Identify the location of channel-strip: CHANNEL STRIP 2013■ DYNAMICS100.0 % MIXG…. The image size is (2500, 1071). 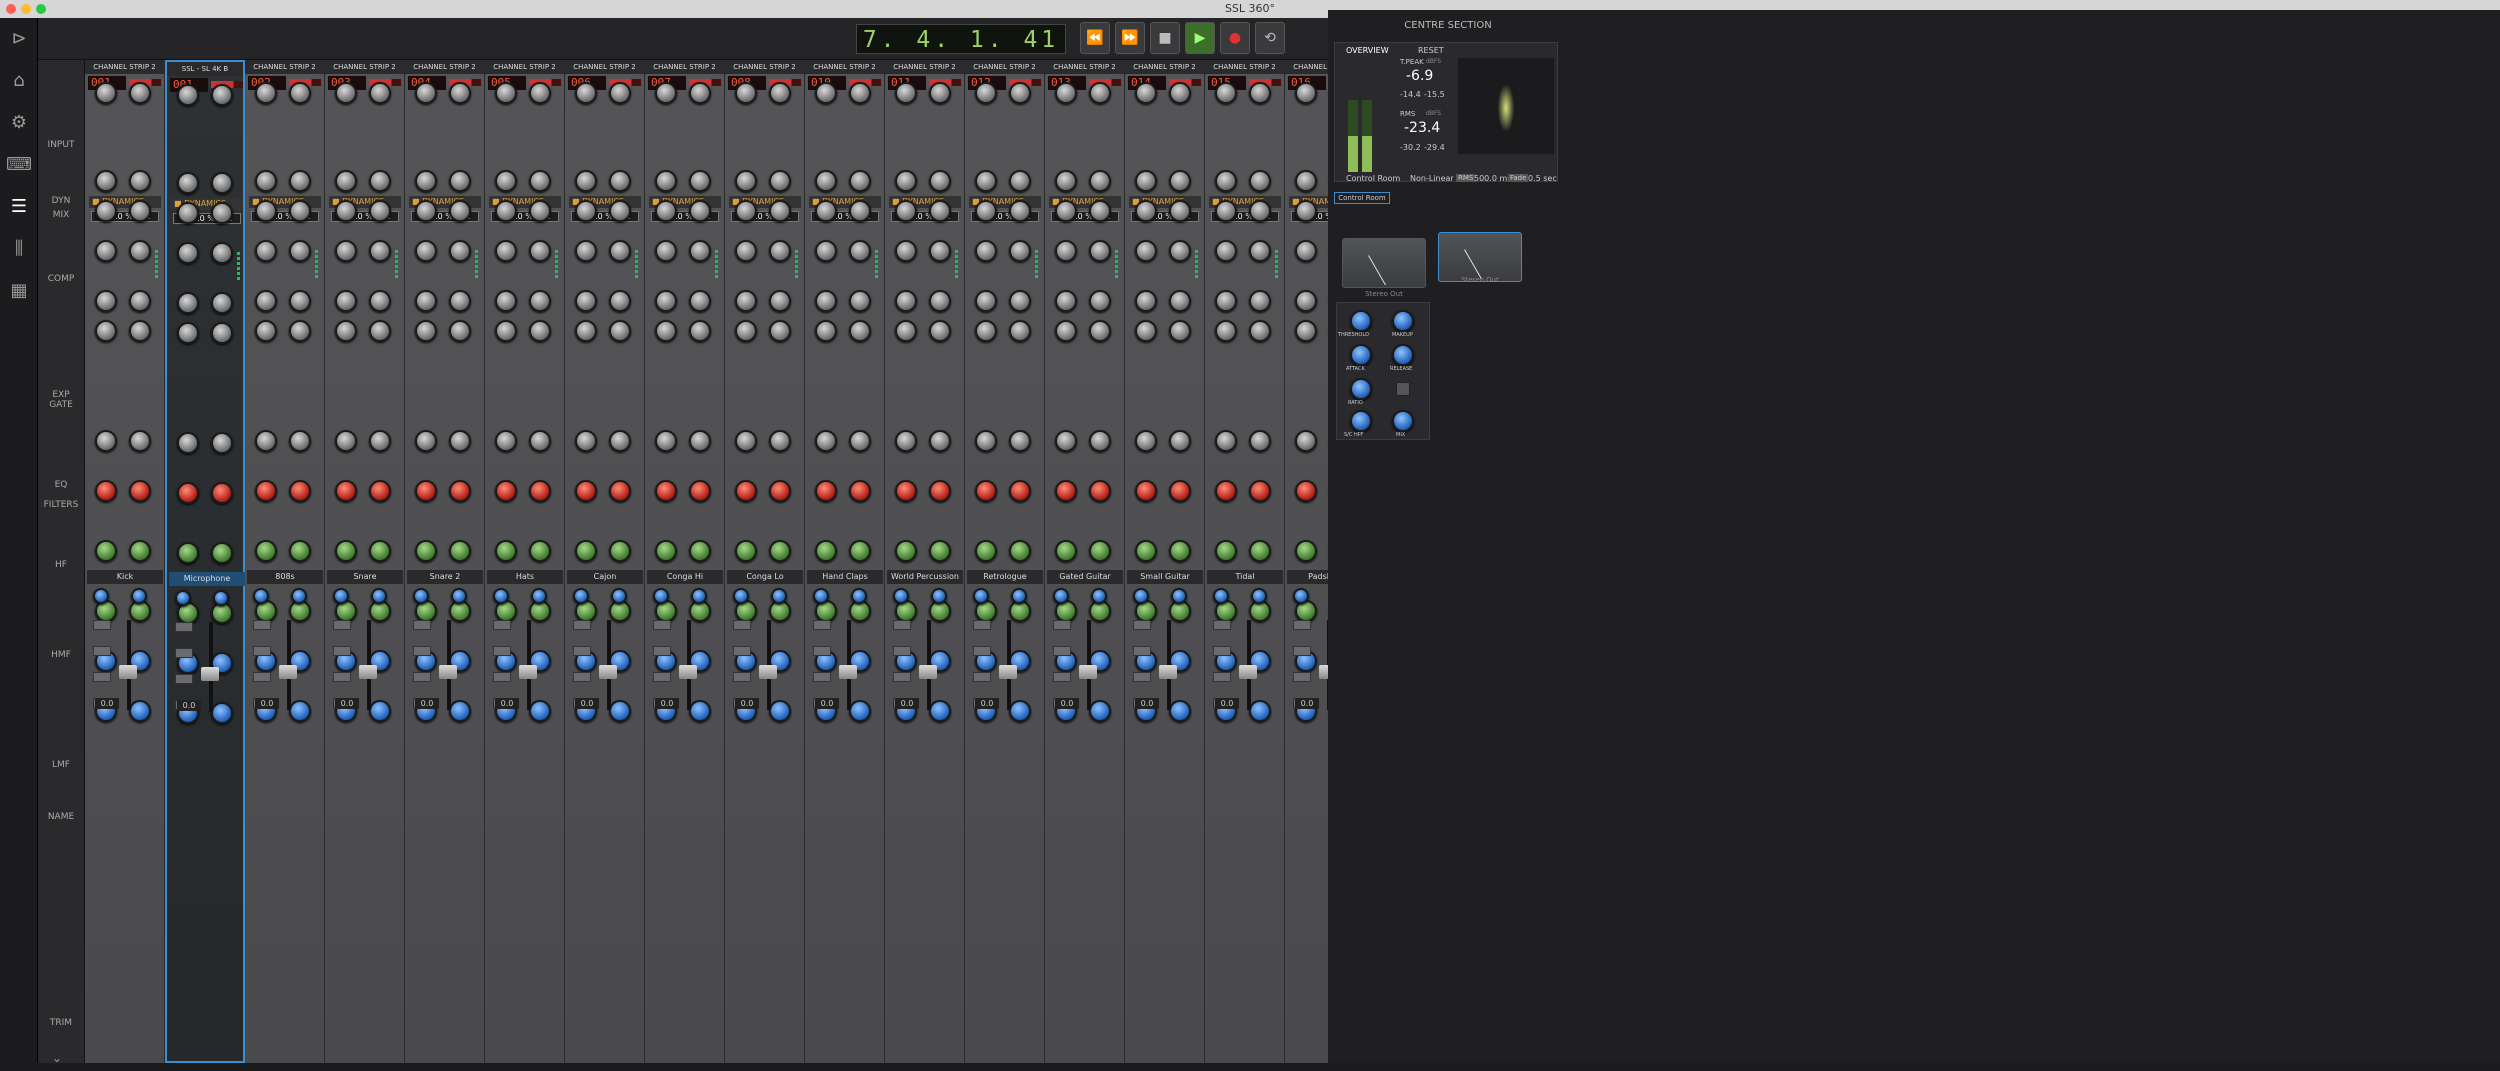
(1085, 561).